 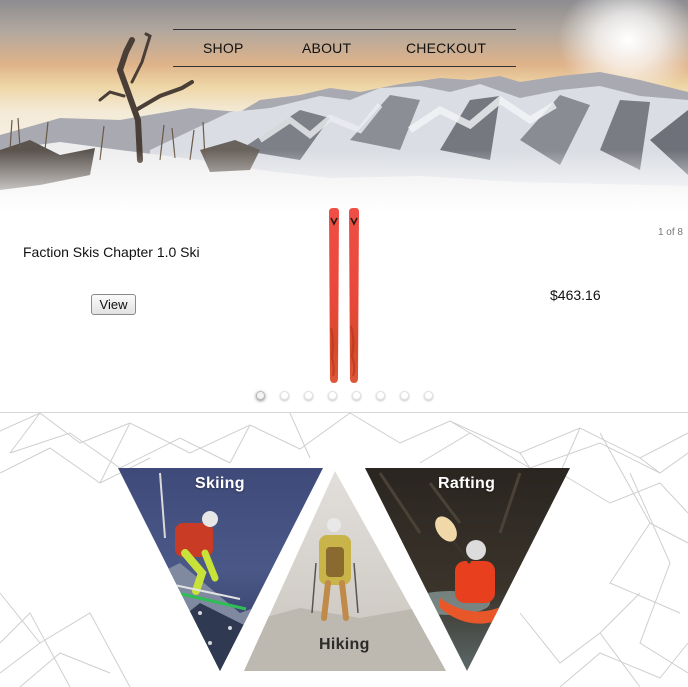 I want to click on nav-checkout-link: CHECKOUT, so click(x=446, y=48).